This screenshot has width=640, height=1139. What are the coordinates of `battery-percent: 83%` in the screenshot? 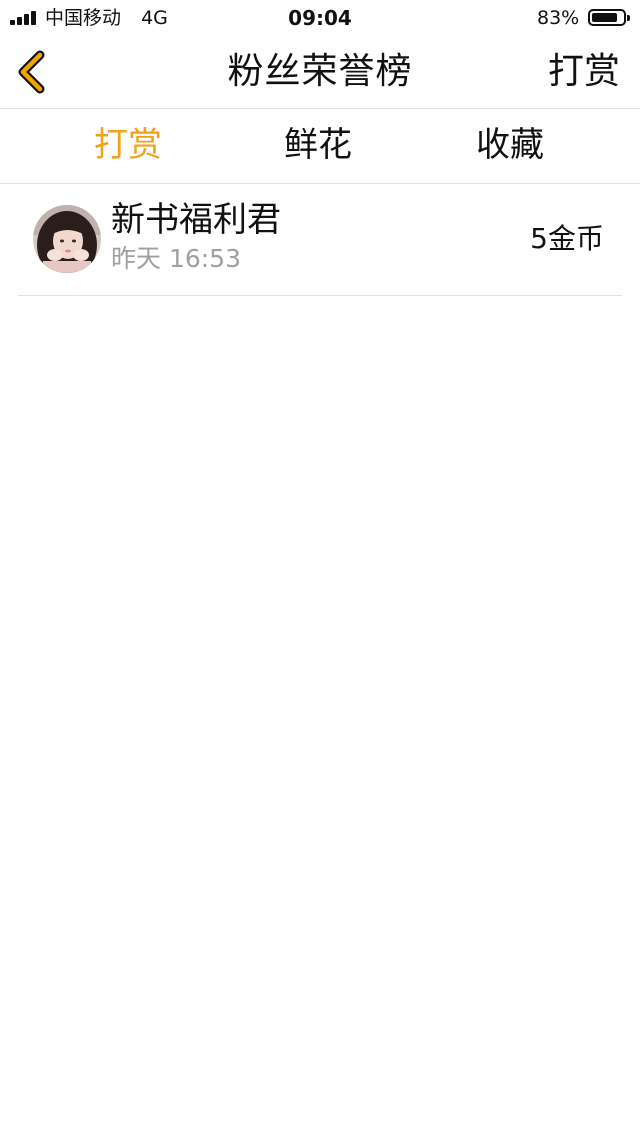 It's located at (558, 18).